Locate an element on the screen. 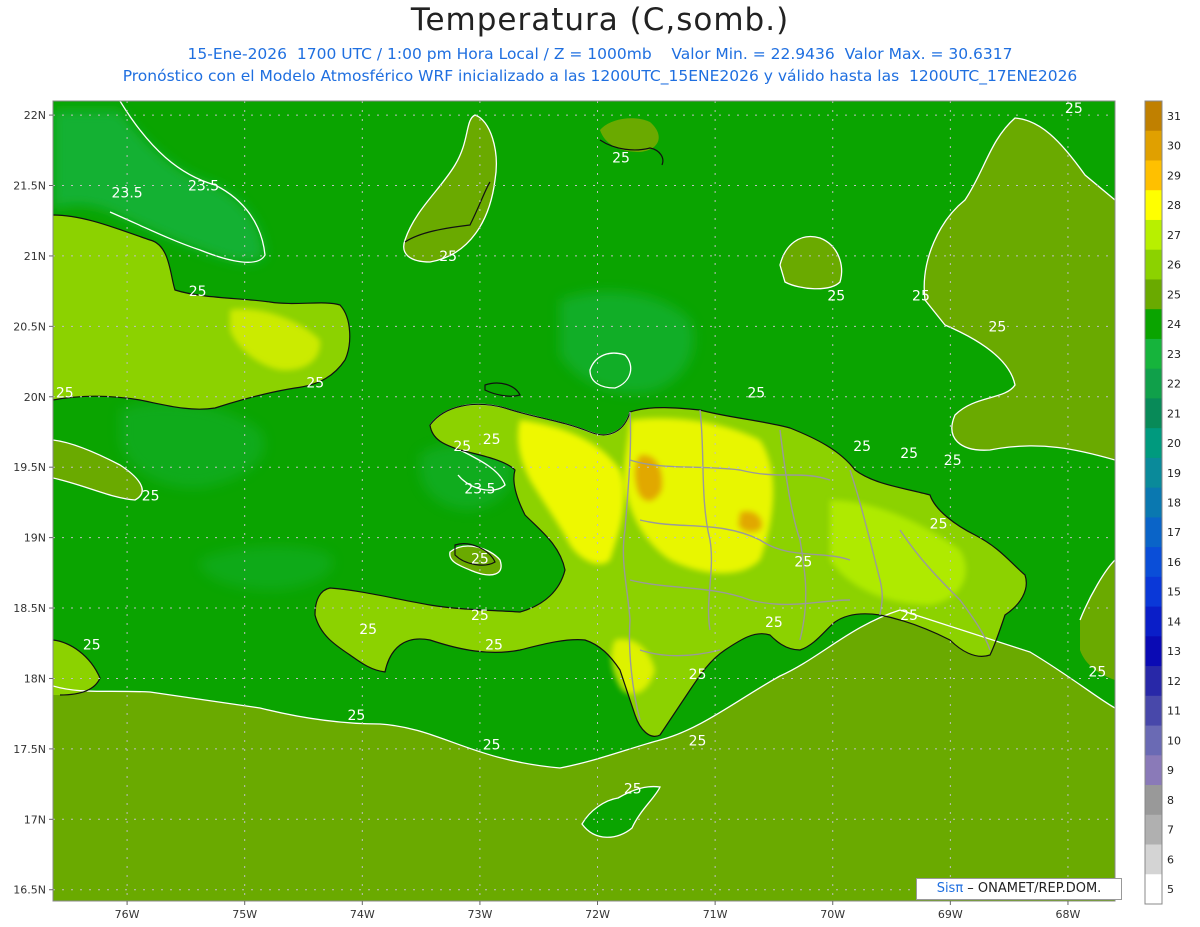  lat-label: 17N is located at coordinates (35, 819).